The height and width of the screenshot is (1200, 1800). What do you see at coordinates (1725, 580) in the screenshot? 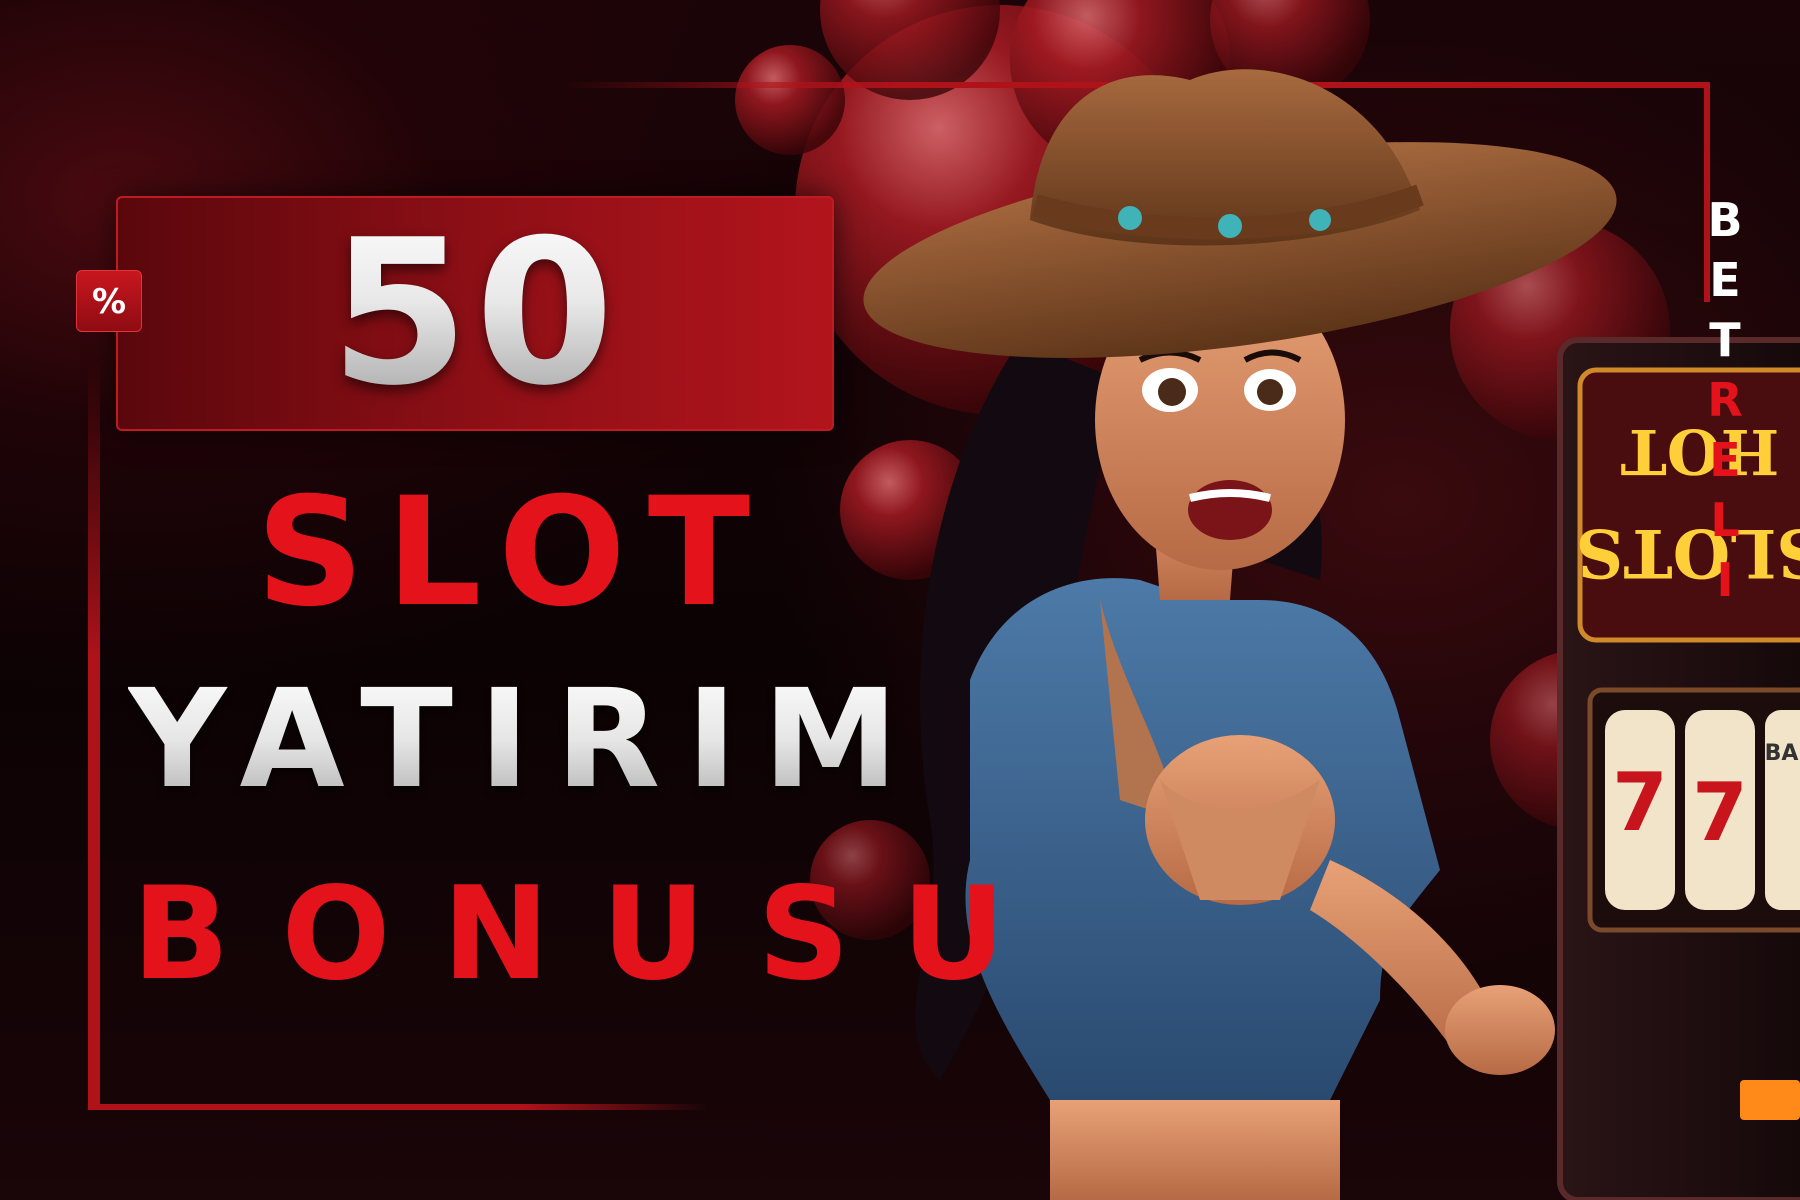
I see `brand-letter: I` at bounding box center [1725, 580].